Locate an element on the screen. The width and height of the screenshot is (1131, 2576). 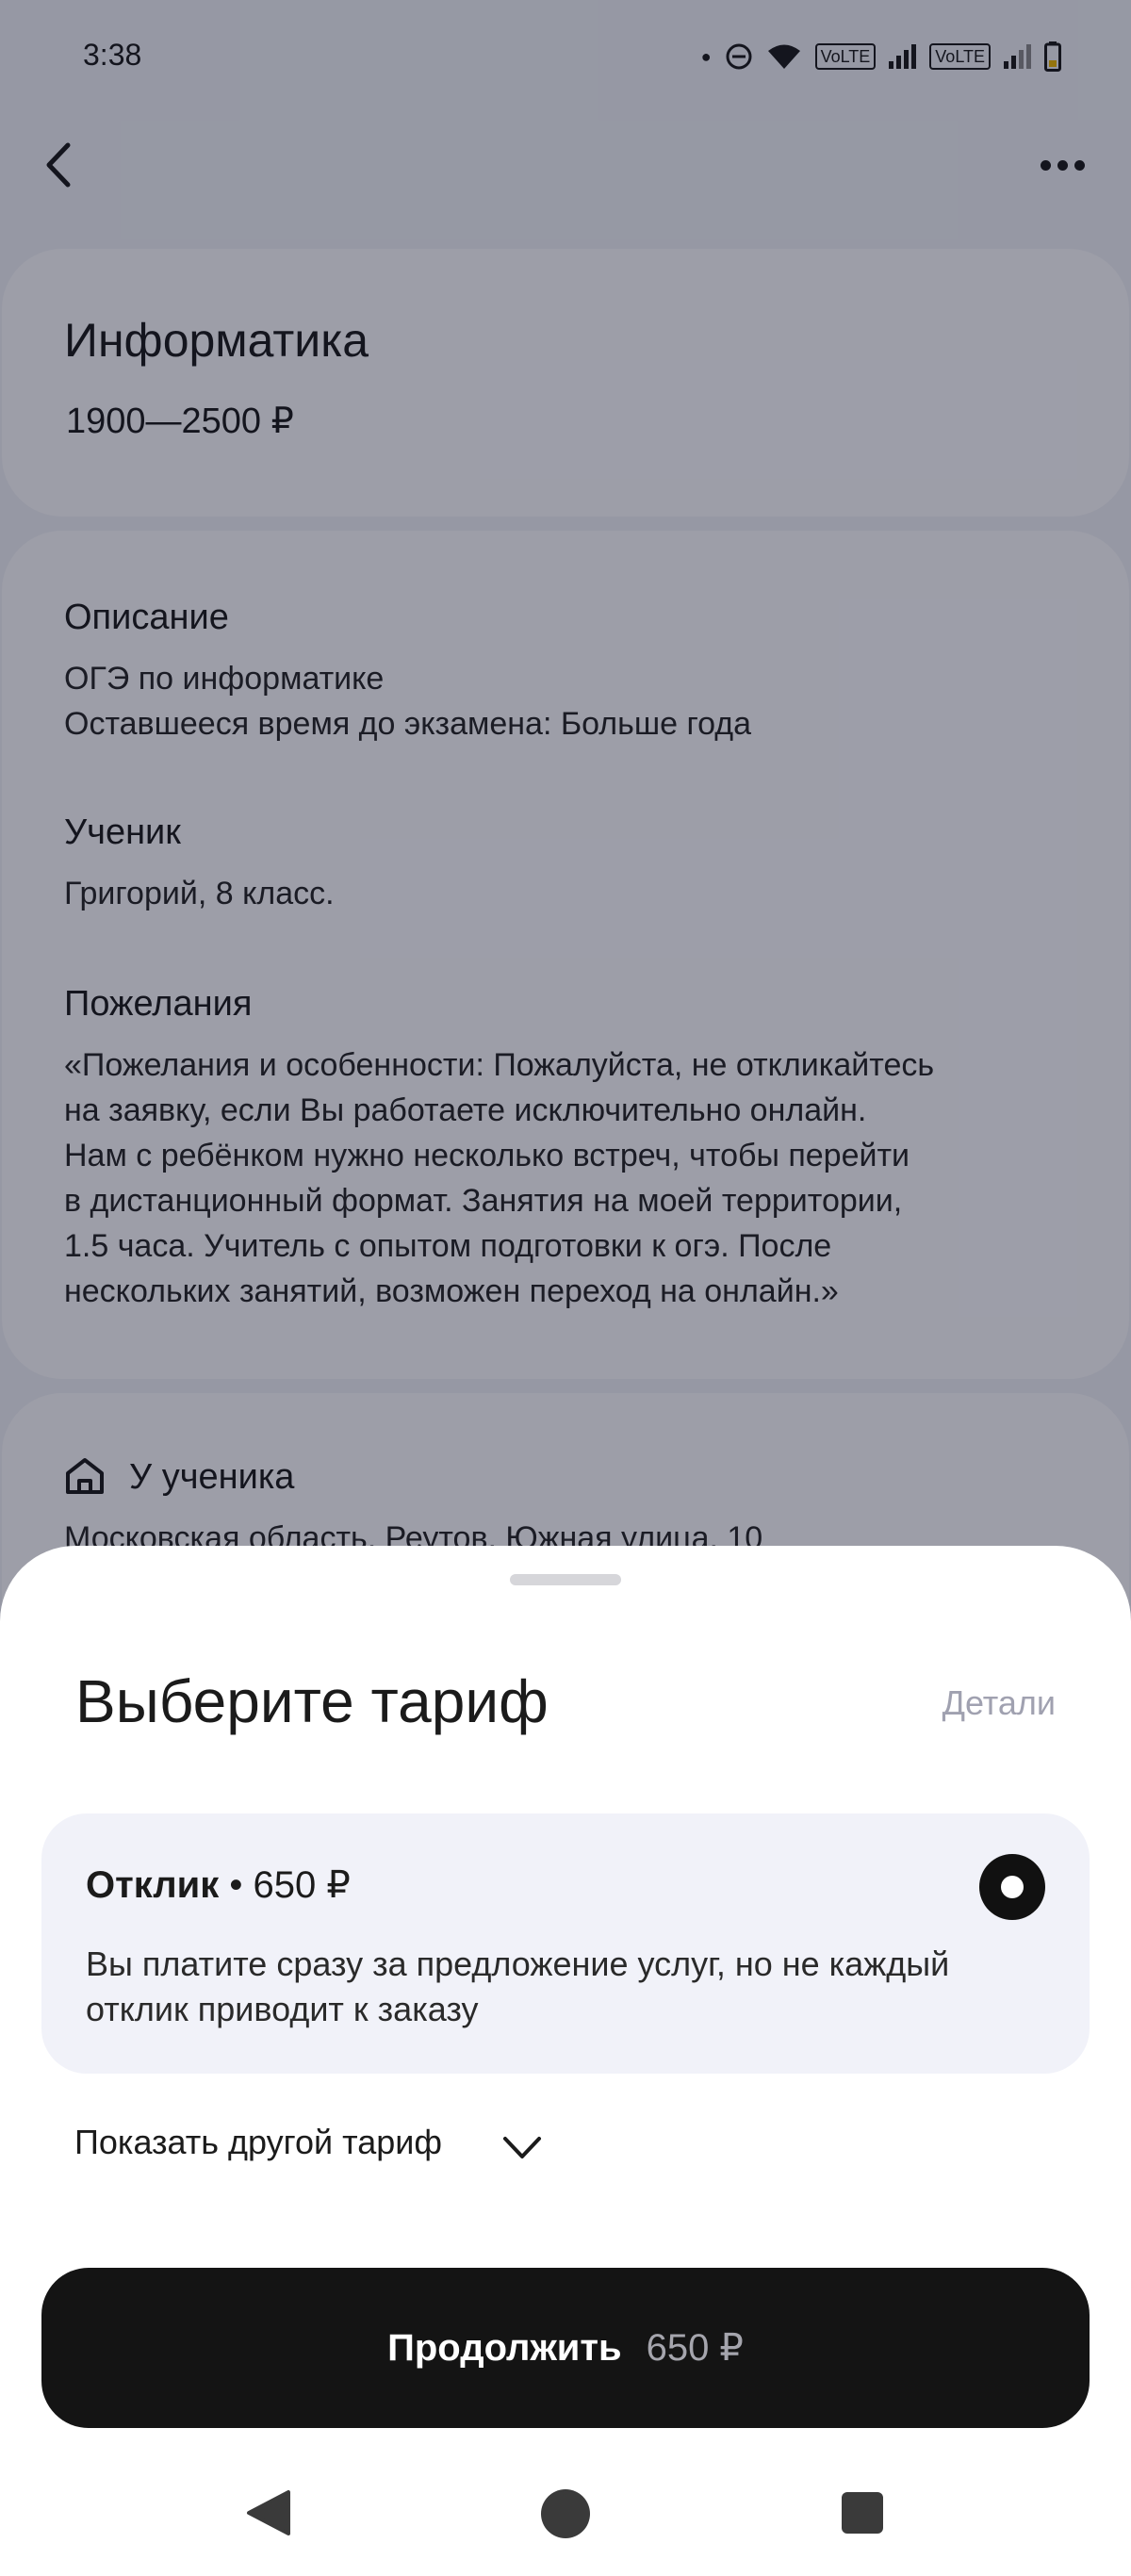
tariff-heading: Отклик • 650 ₽ is located at coordinates (219, 1885).